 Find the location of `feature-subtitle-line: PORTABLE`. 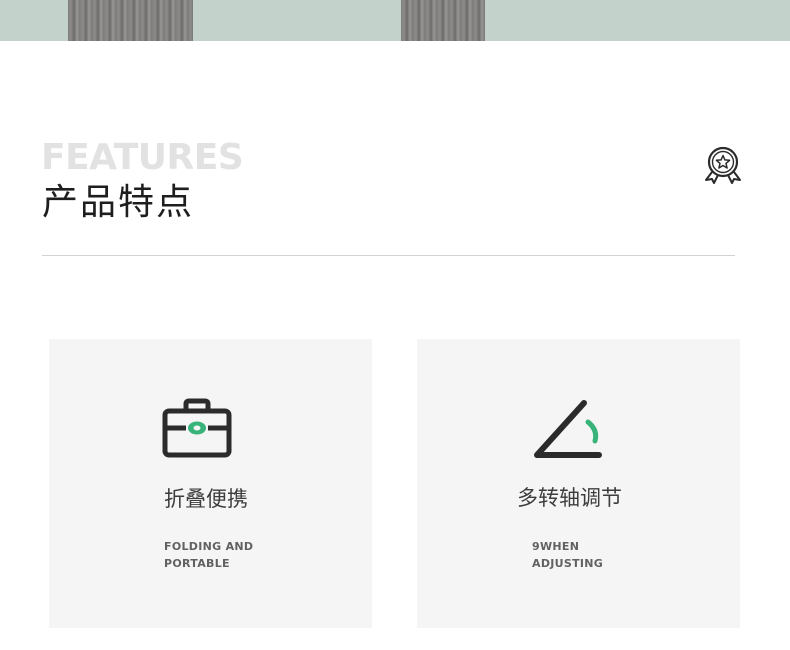

feature-subtitle-line: PORTABLE is located at coordinates (197, 563).